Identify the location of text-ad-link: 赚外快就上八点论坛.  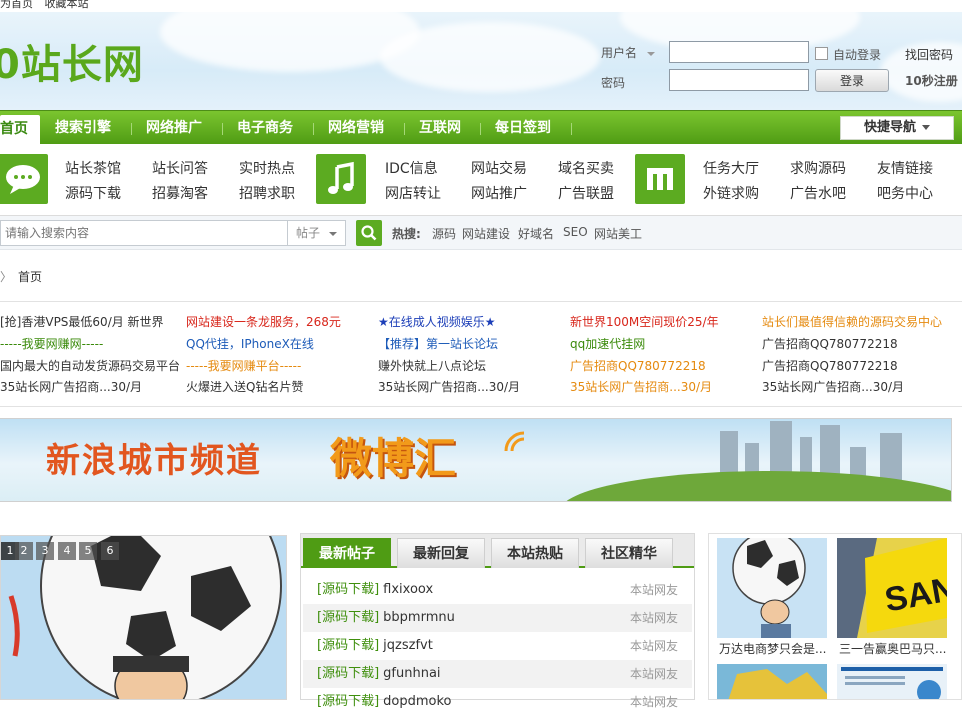
(432, 365).